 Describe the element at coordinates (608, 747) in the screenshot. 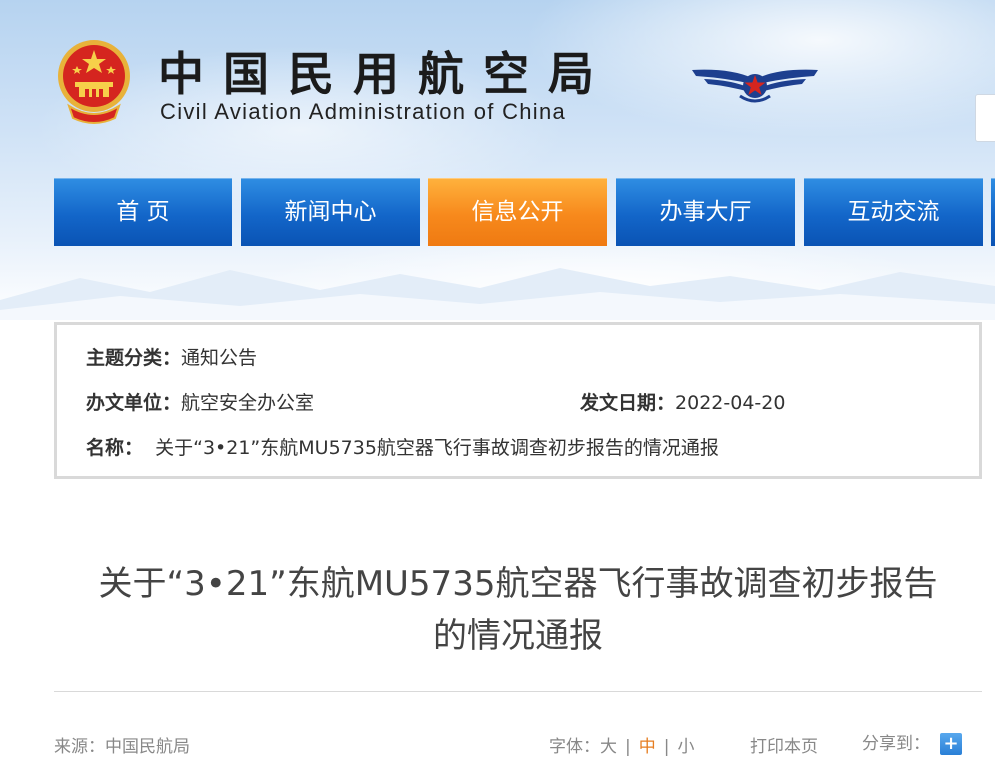

I see `font-size-large-link: 大` at that location.